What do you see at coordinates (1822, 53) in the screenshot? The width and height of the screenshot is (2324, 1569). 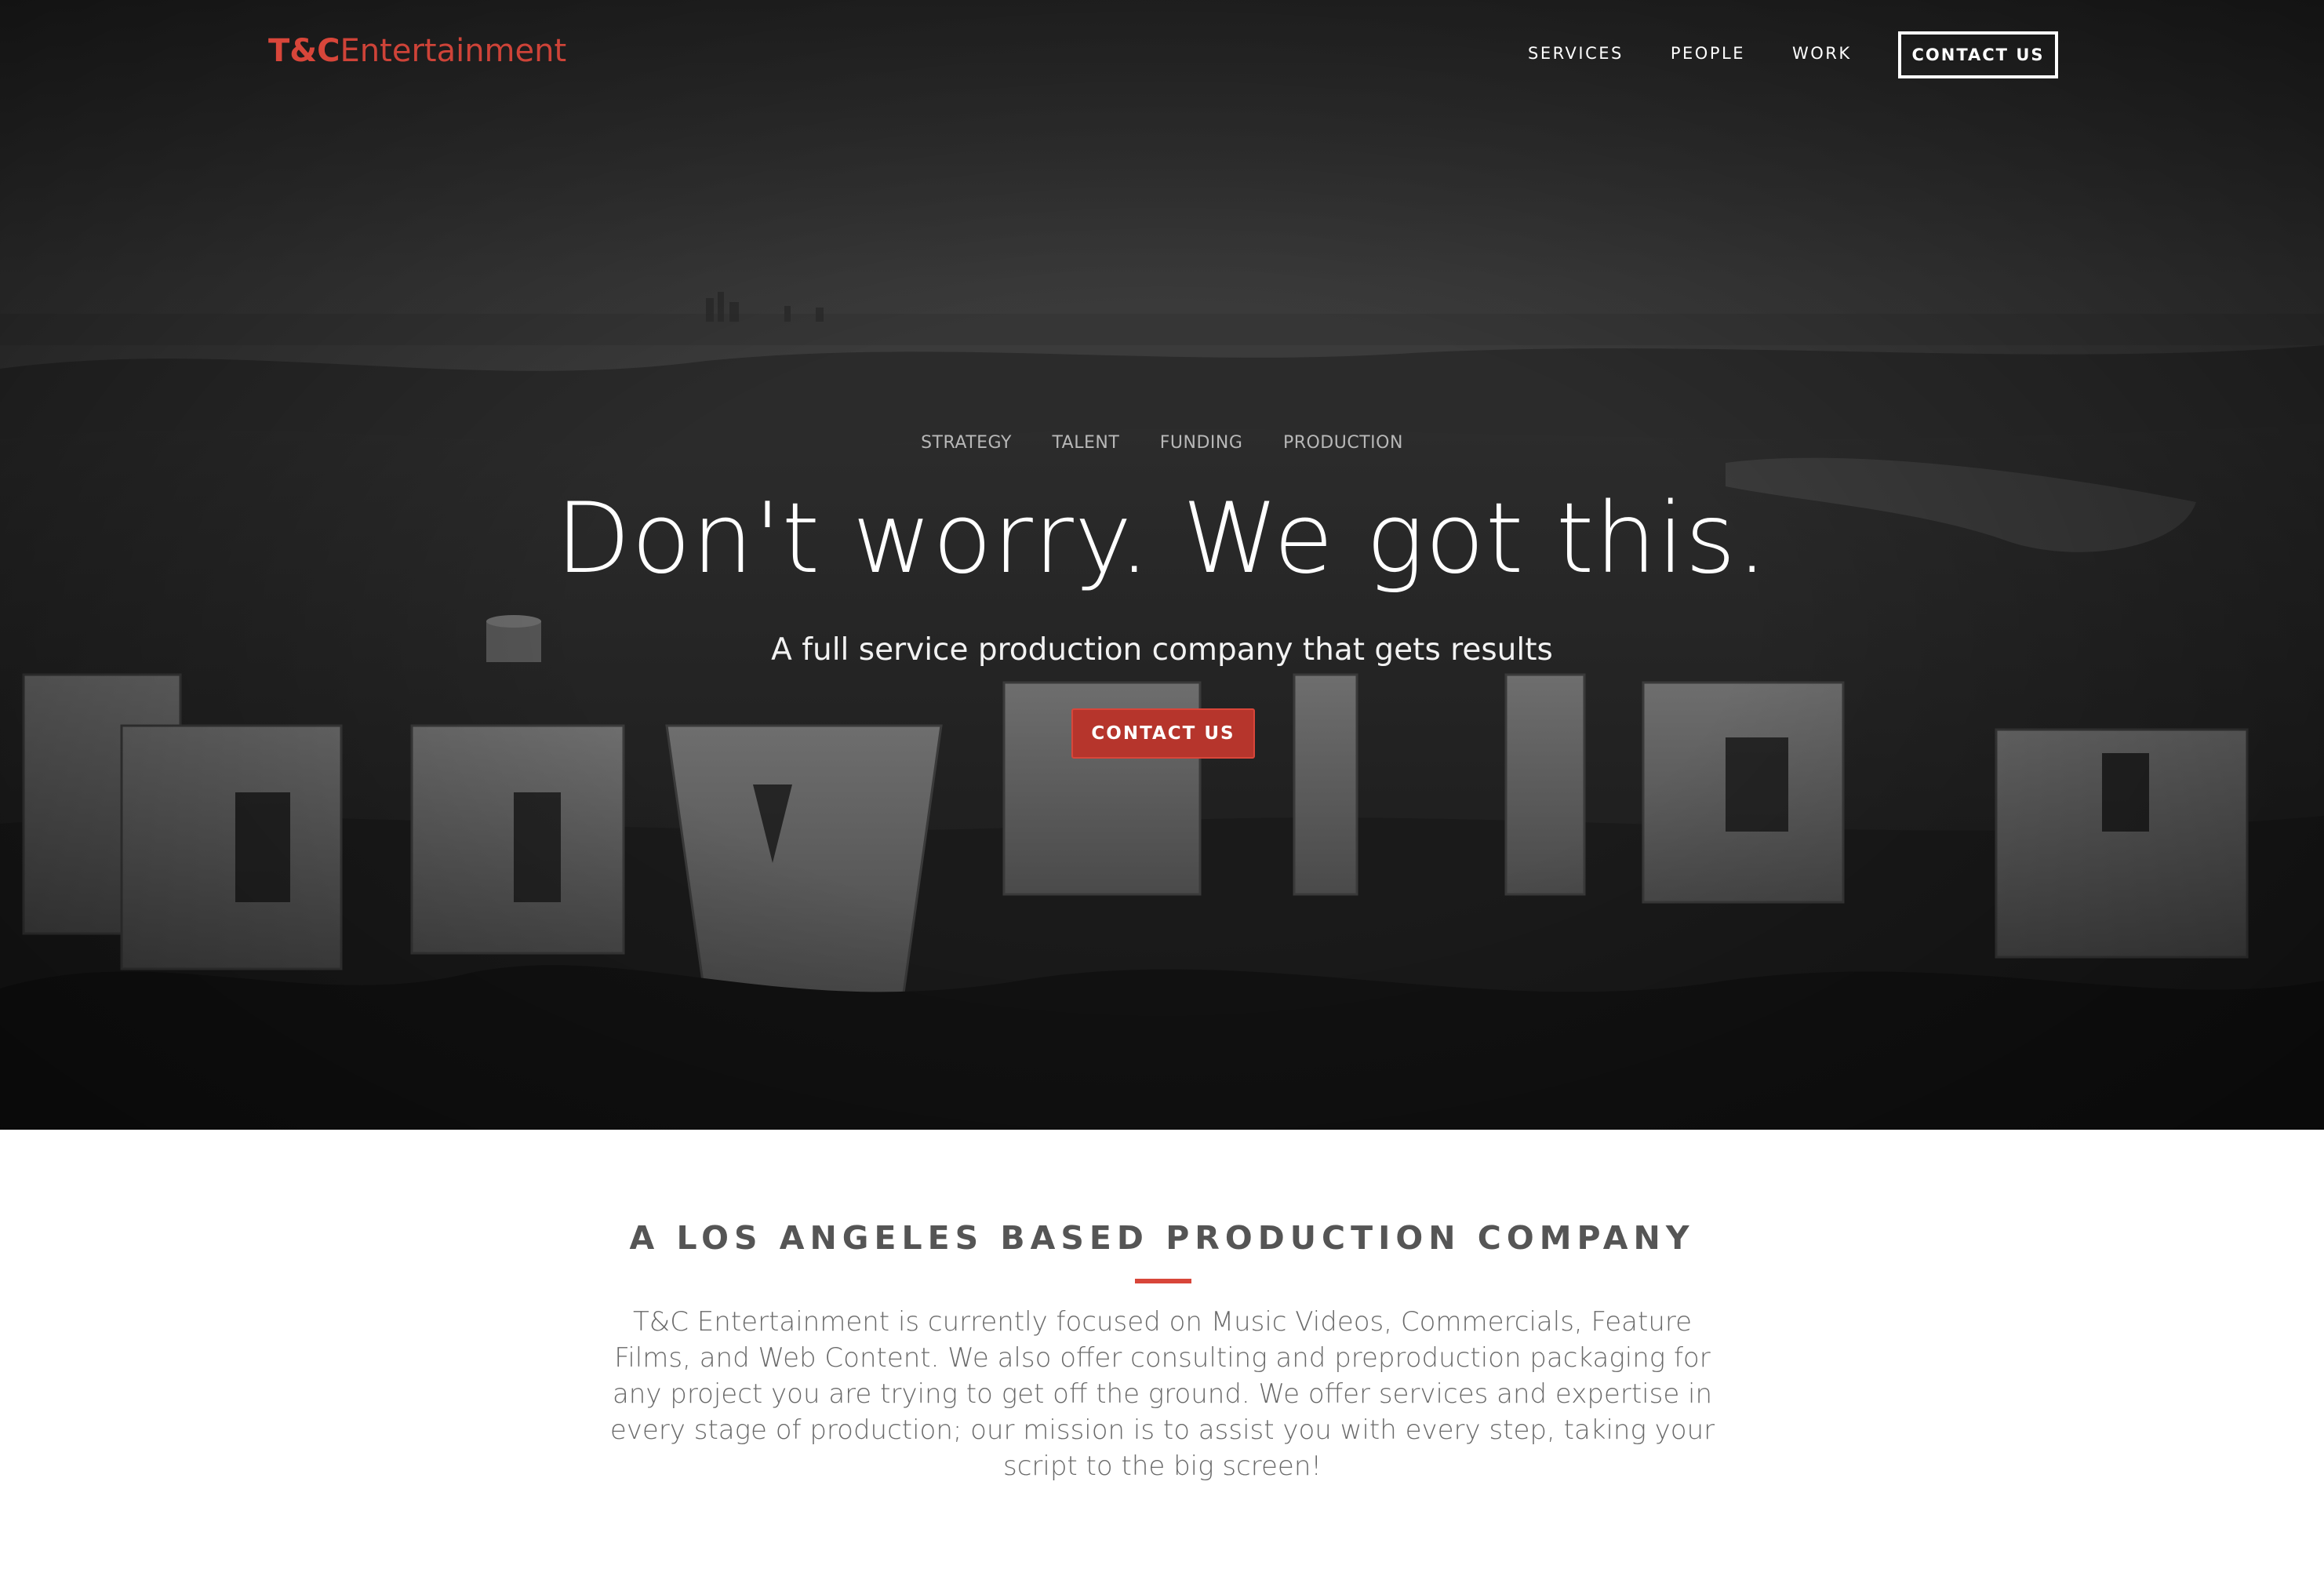 I see `nav-link-work: WORK` at bounding box center [1822, 53].